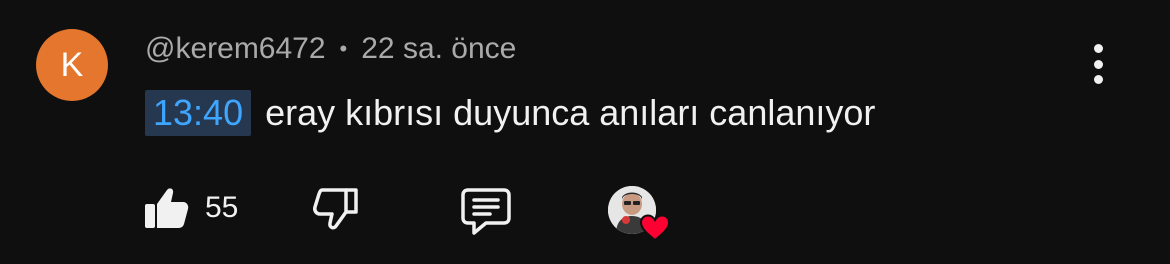 Image resolution: width=1170 pixels, height=264 pixels. I want to click on dislike-button, so click(336, 209).